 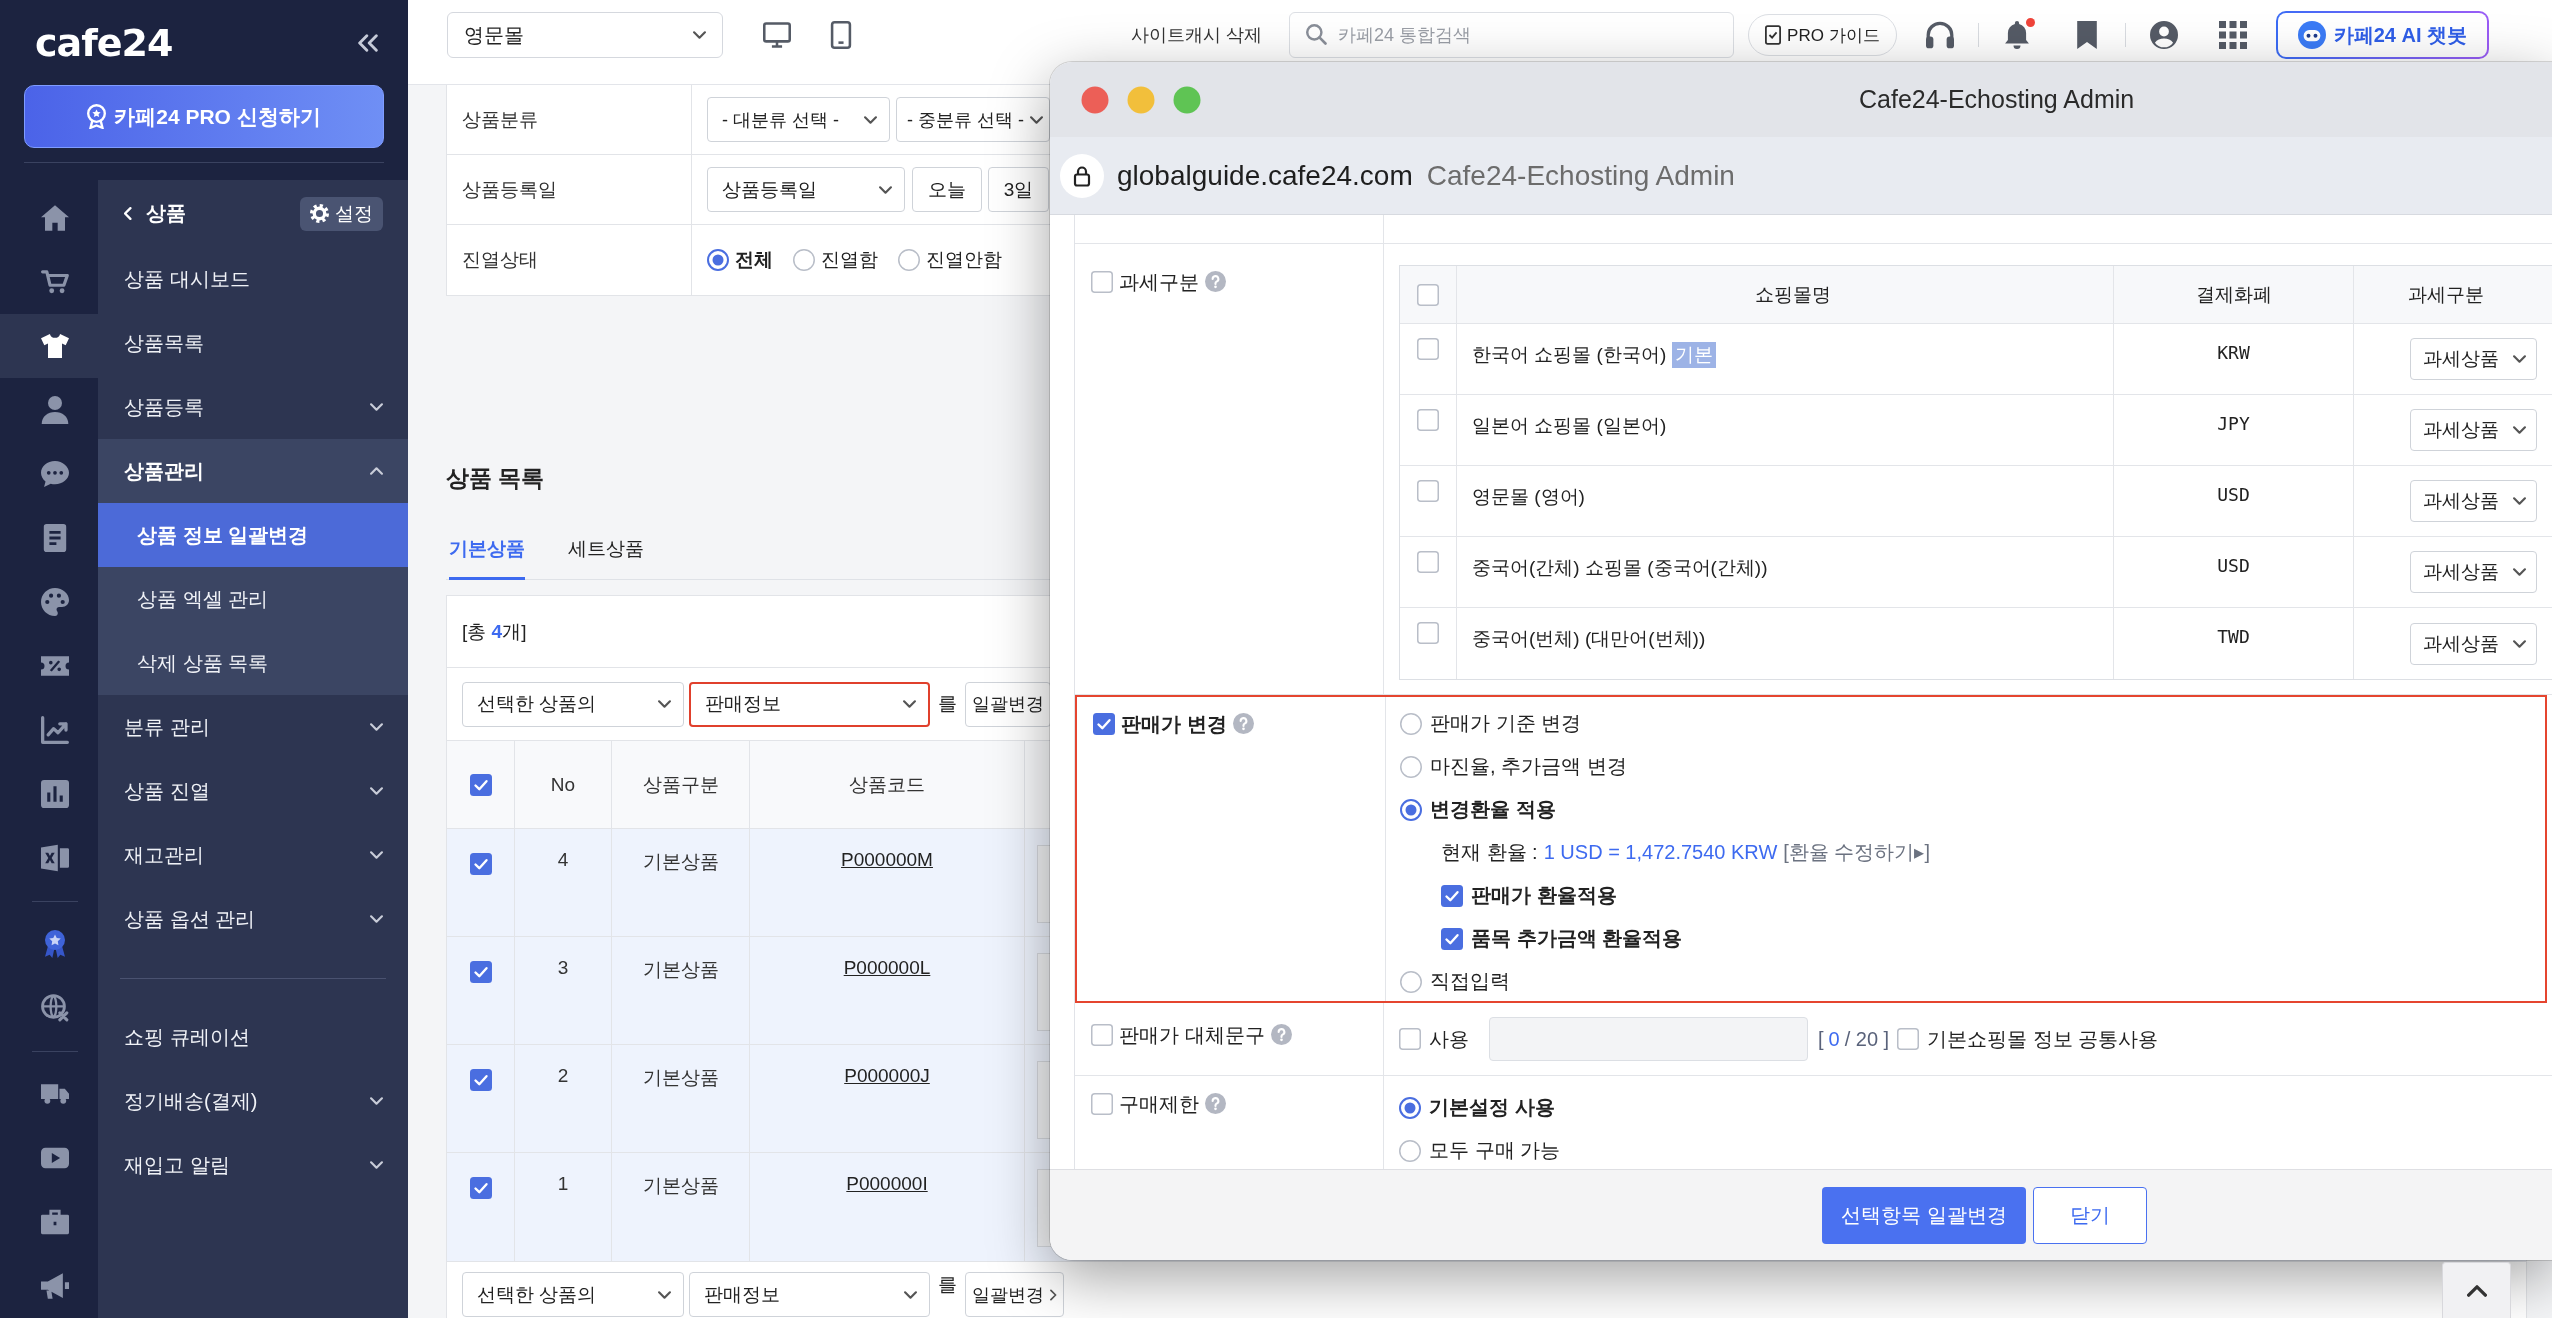 I want to click on scroll-to-top-button, so click(x=2476, y=1290).